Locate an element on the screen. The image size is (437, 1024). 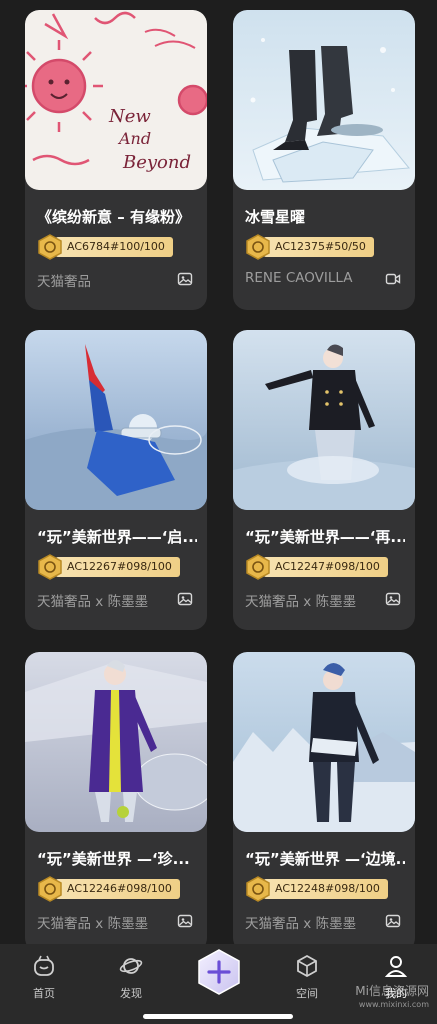
watermark-title: Mi信息资源网 is located at coordinates (392, 991).